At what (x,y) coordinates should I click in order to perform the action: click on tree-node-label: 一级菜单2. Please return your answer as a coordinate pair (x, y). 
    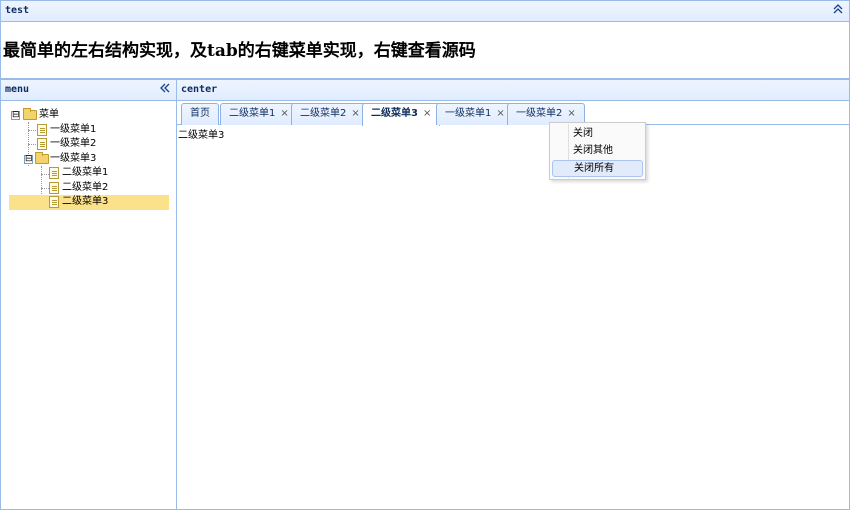
    Looking at the image, I should click on (73, 143).